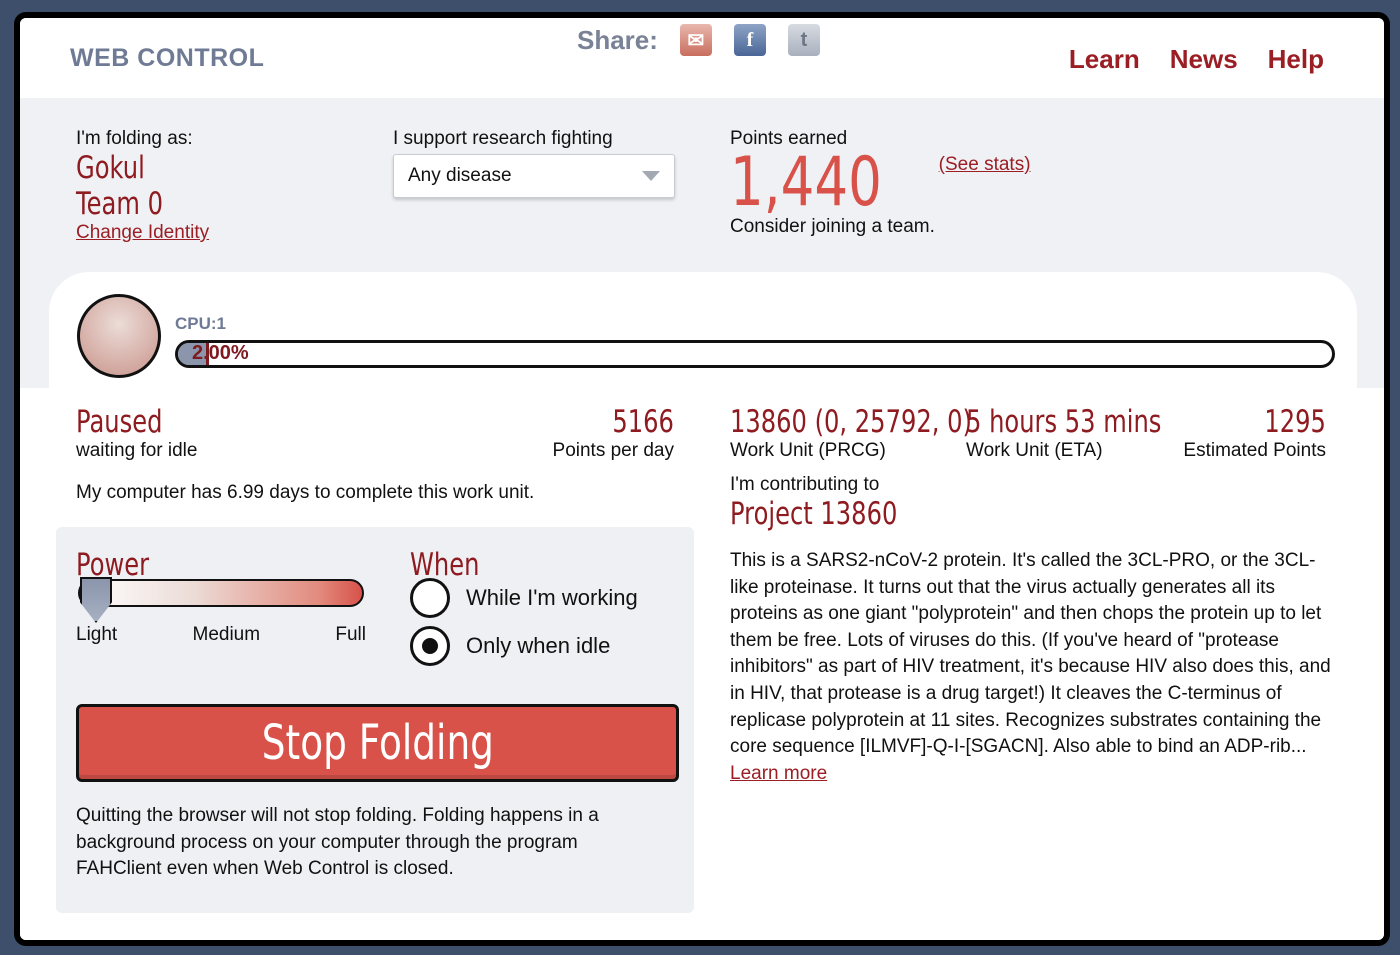 The height and width of the screenshot is (955, 1400). Describe the element at coordinates (1243, 433) in the screenshot. I see `estimated-points: 1295 Estimated Points` at that location.